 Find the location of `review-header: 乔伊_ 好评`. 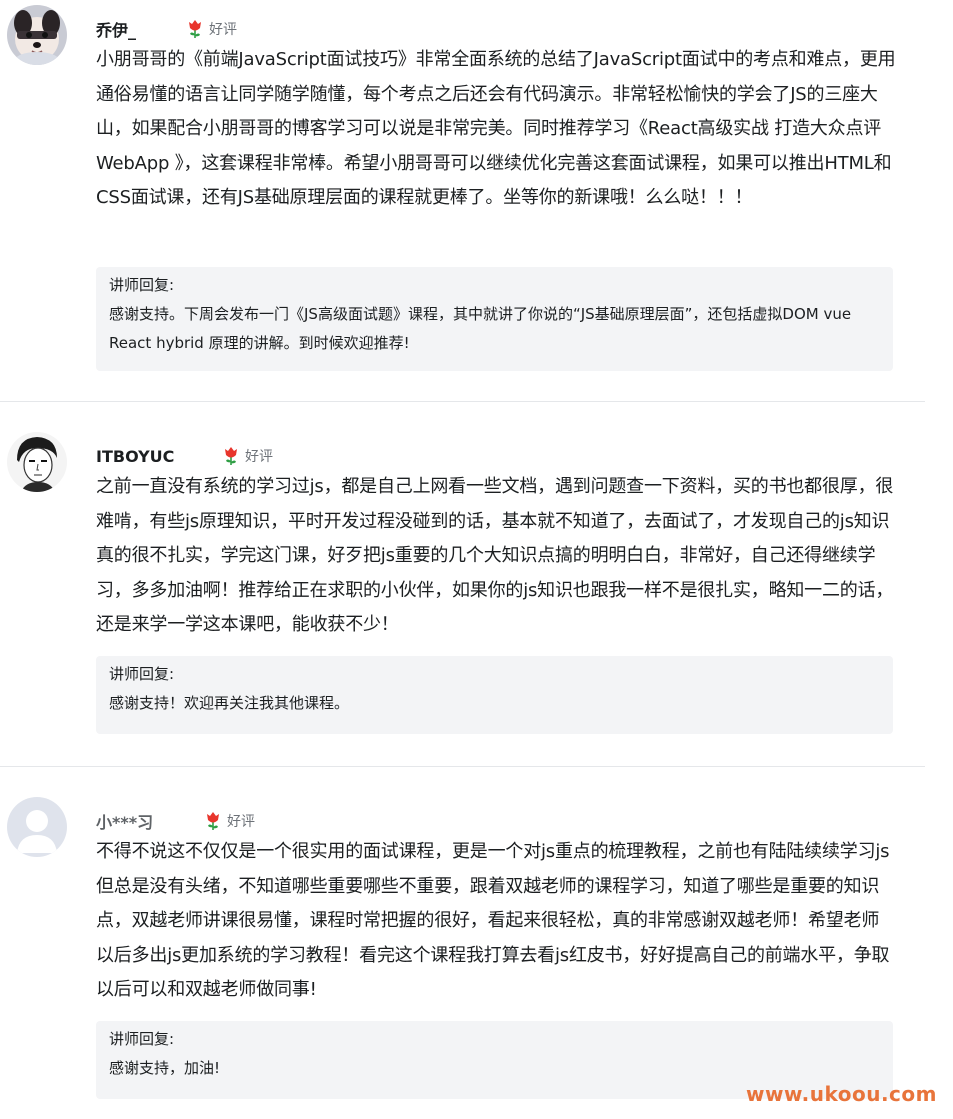

review-header: 乔伊_ 好评 is located at coordinates (166, 29).